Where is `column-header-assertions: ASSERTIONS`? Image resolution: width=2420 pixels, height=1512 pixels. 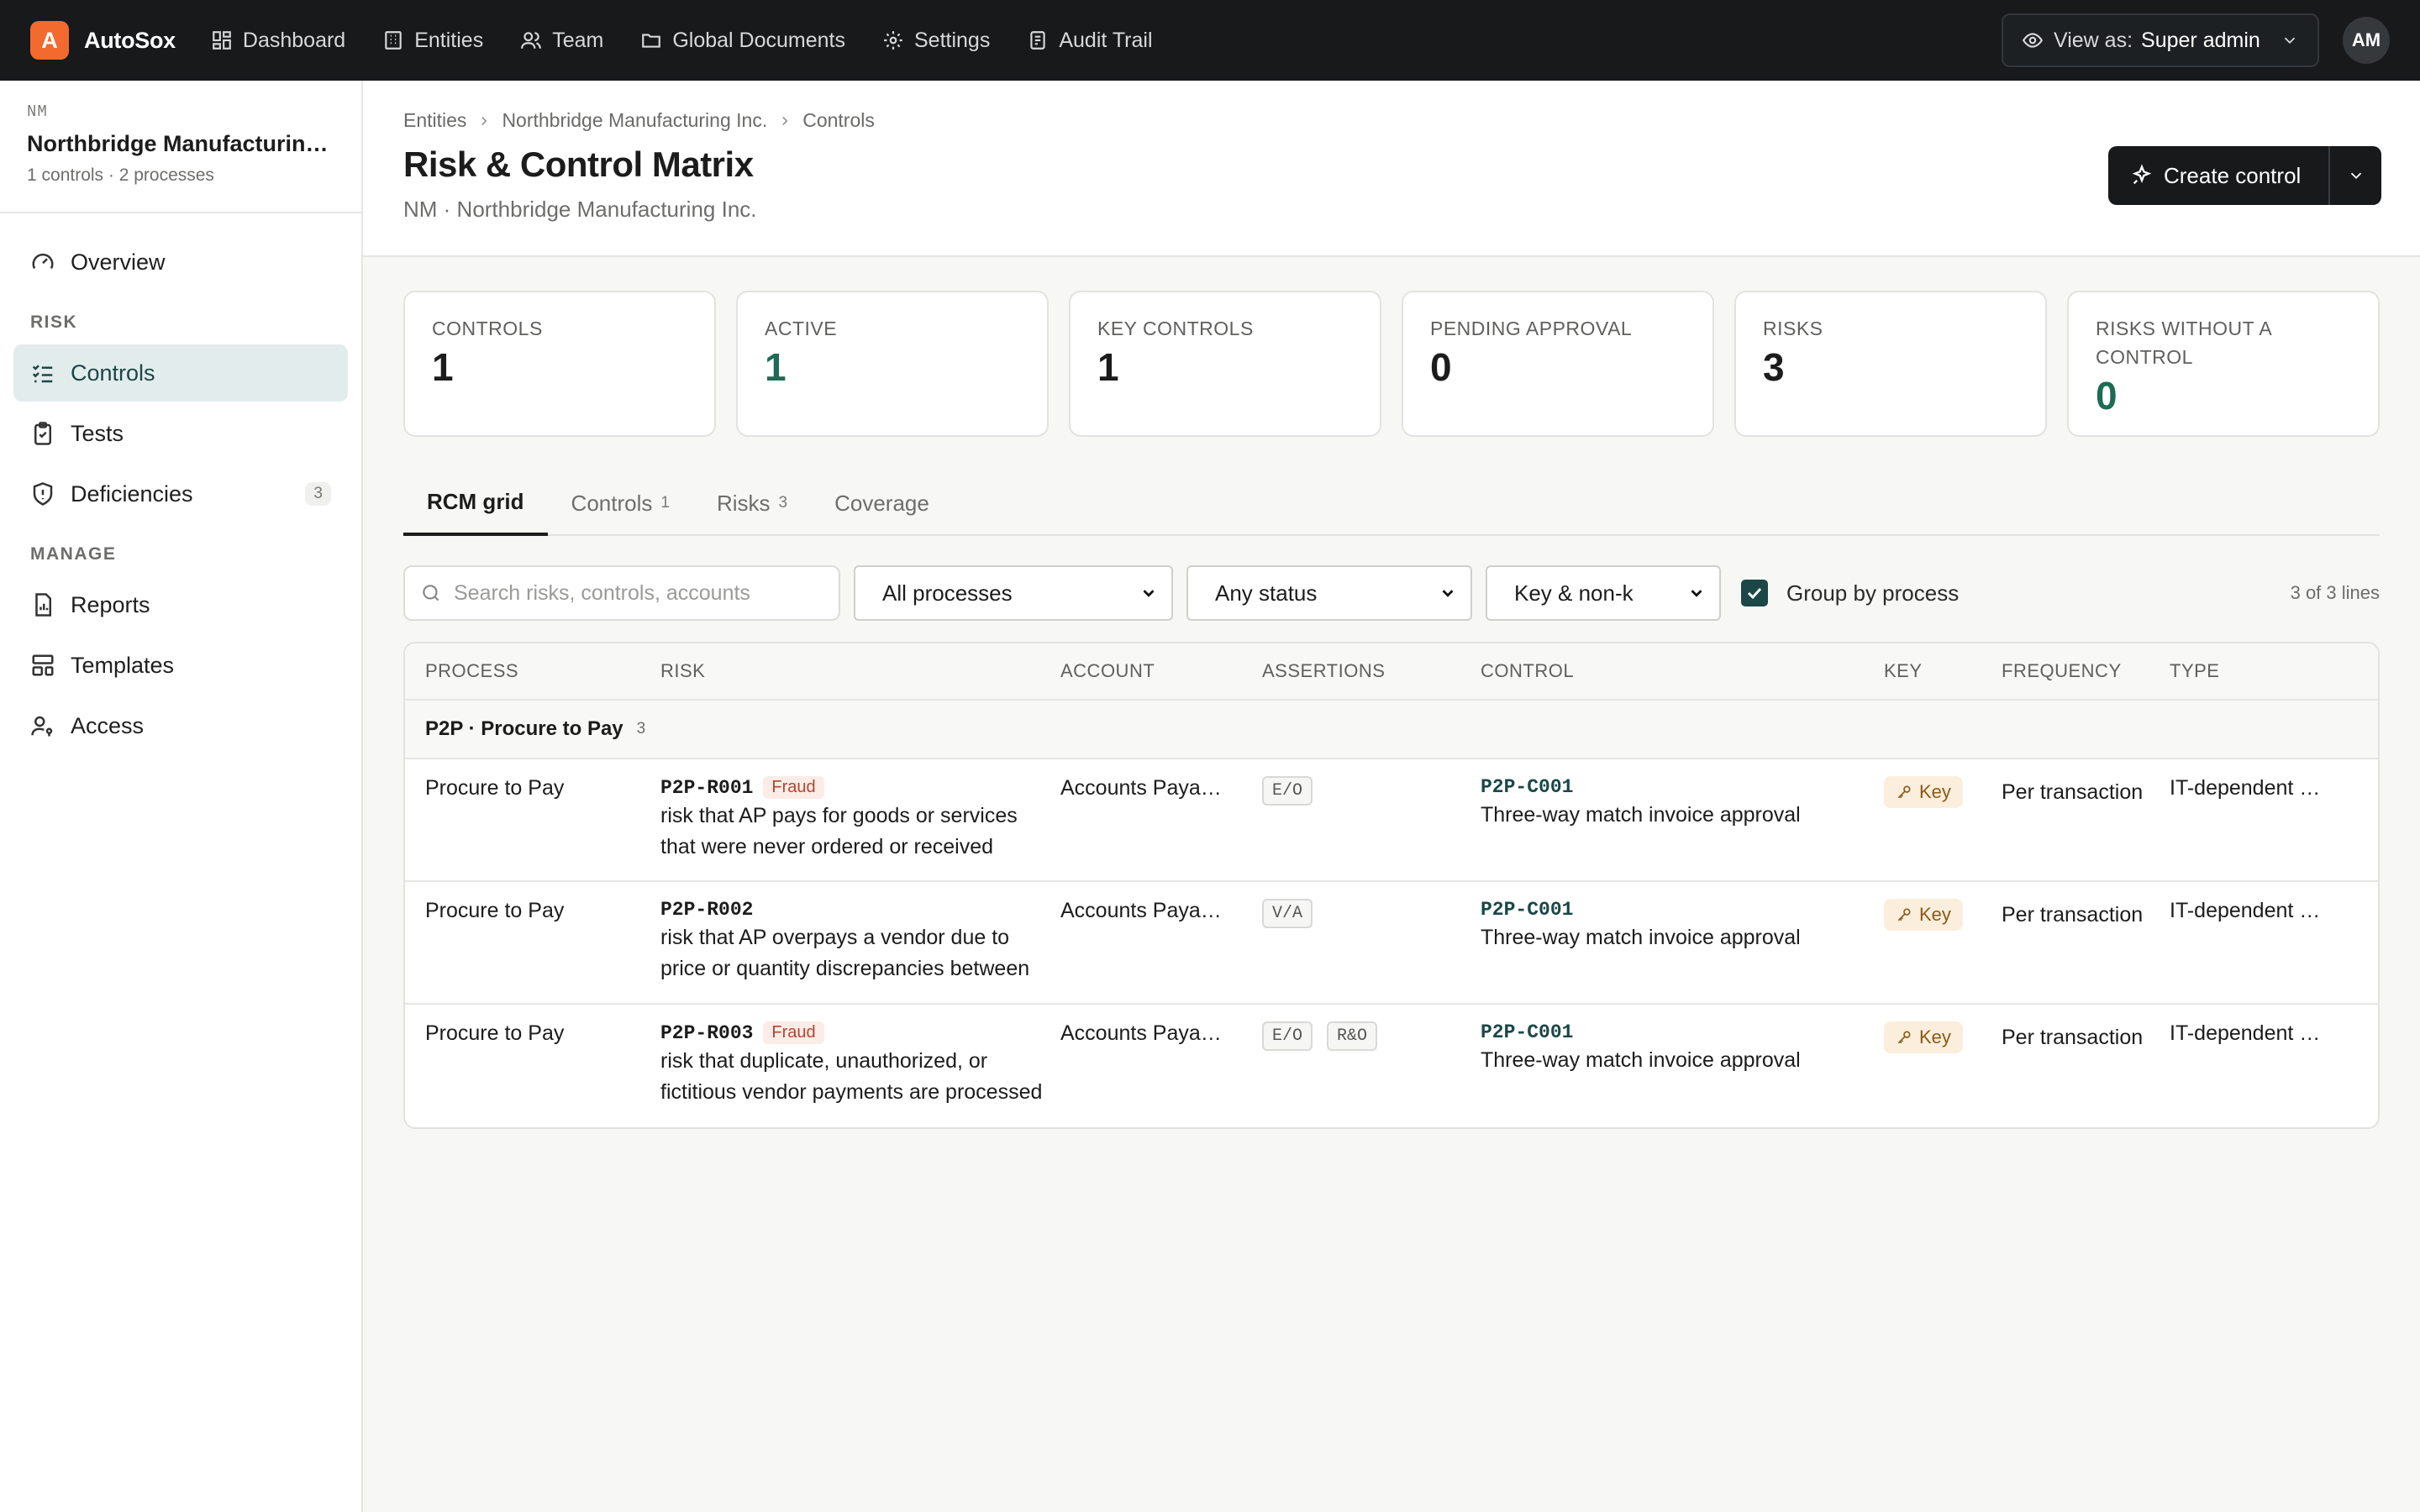 column-header-assertions: ASSERTIONS is located at coordinates (1372, 671).